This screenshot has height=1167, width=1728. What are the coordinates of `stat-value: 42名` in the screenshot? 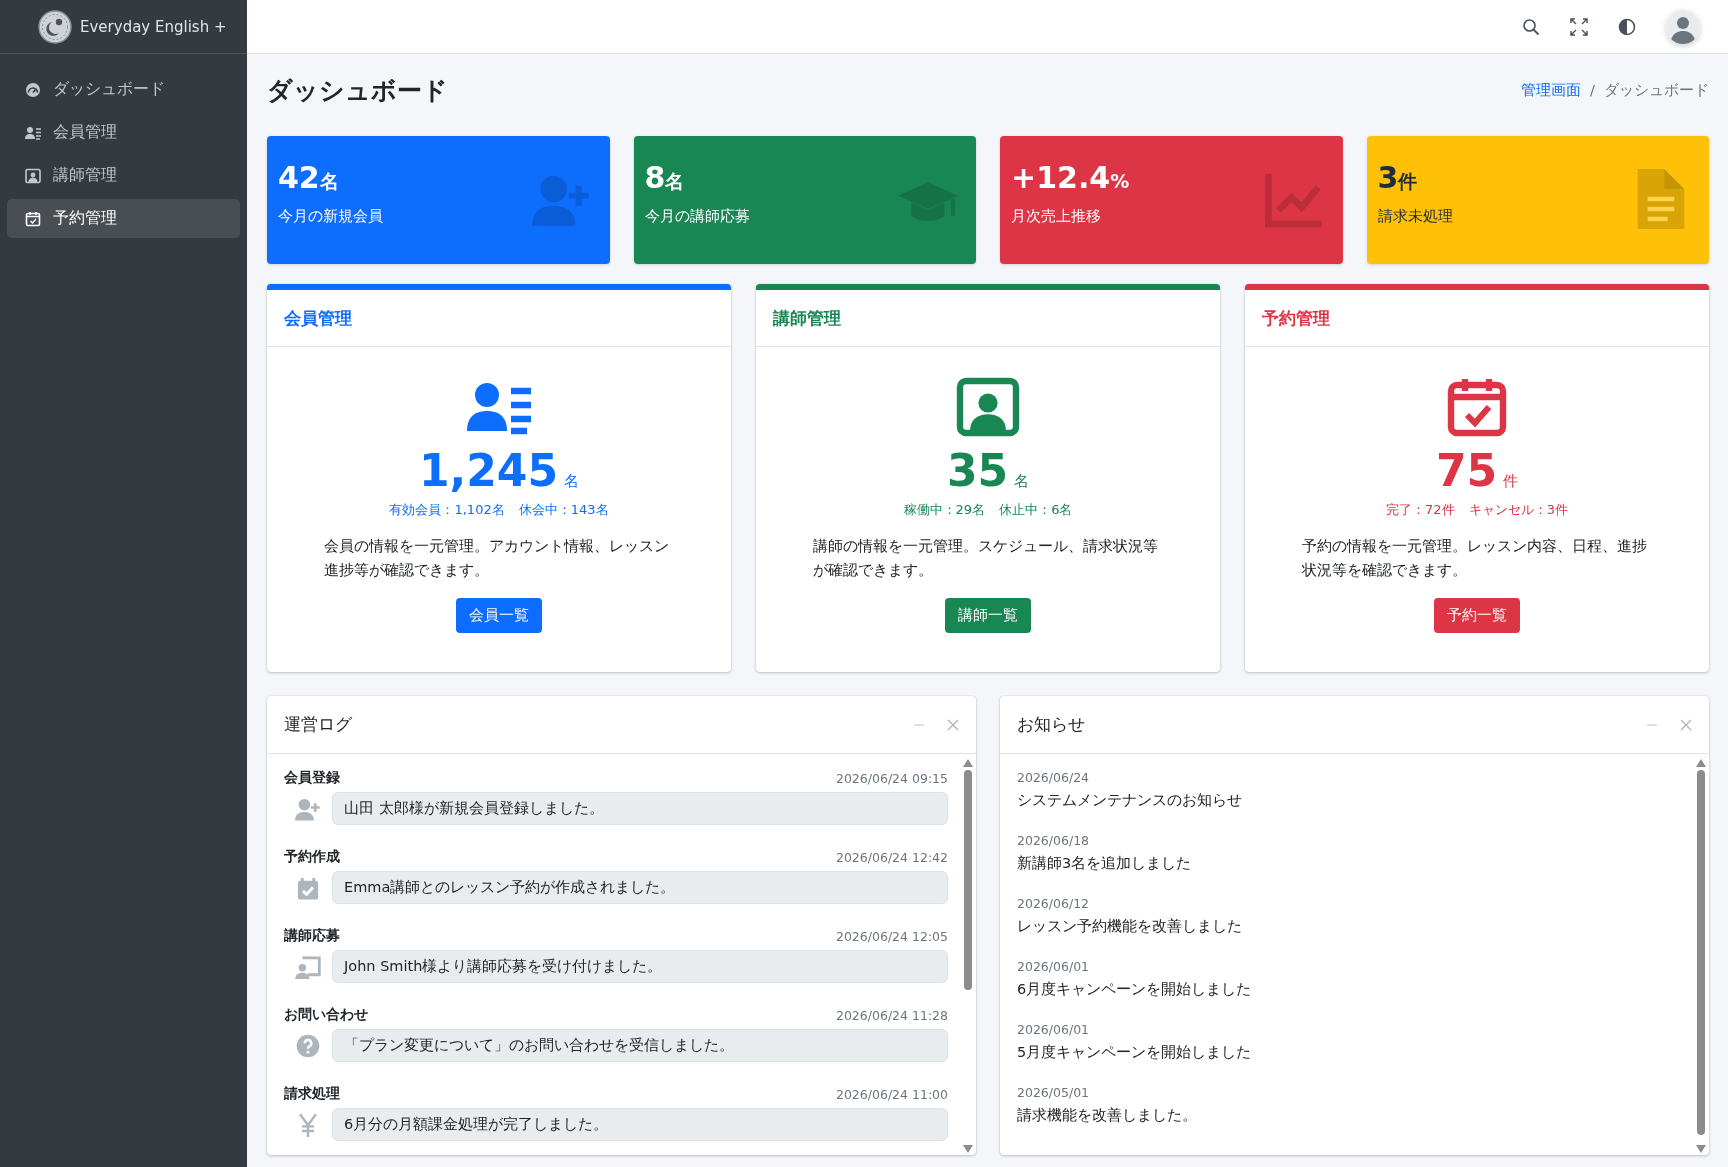 It's located at (308, 177).